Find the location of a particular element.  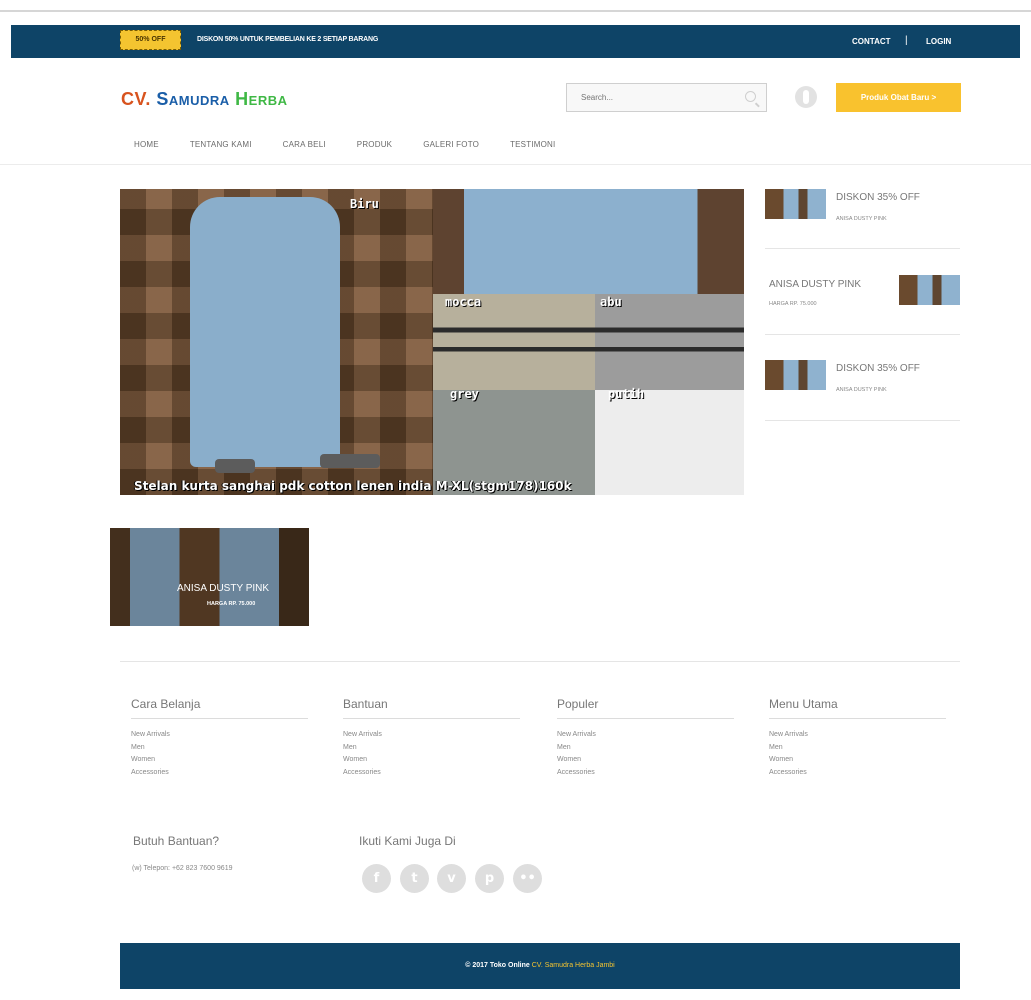

copyright-text: © 2017 Toko Online is located at coordinates (497, 965).